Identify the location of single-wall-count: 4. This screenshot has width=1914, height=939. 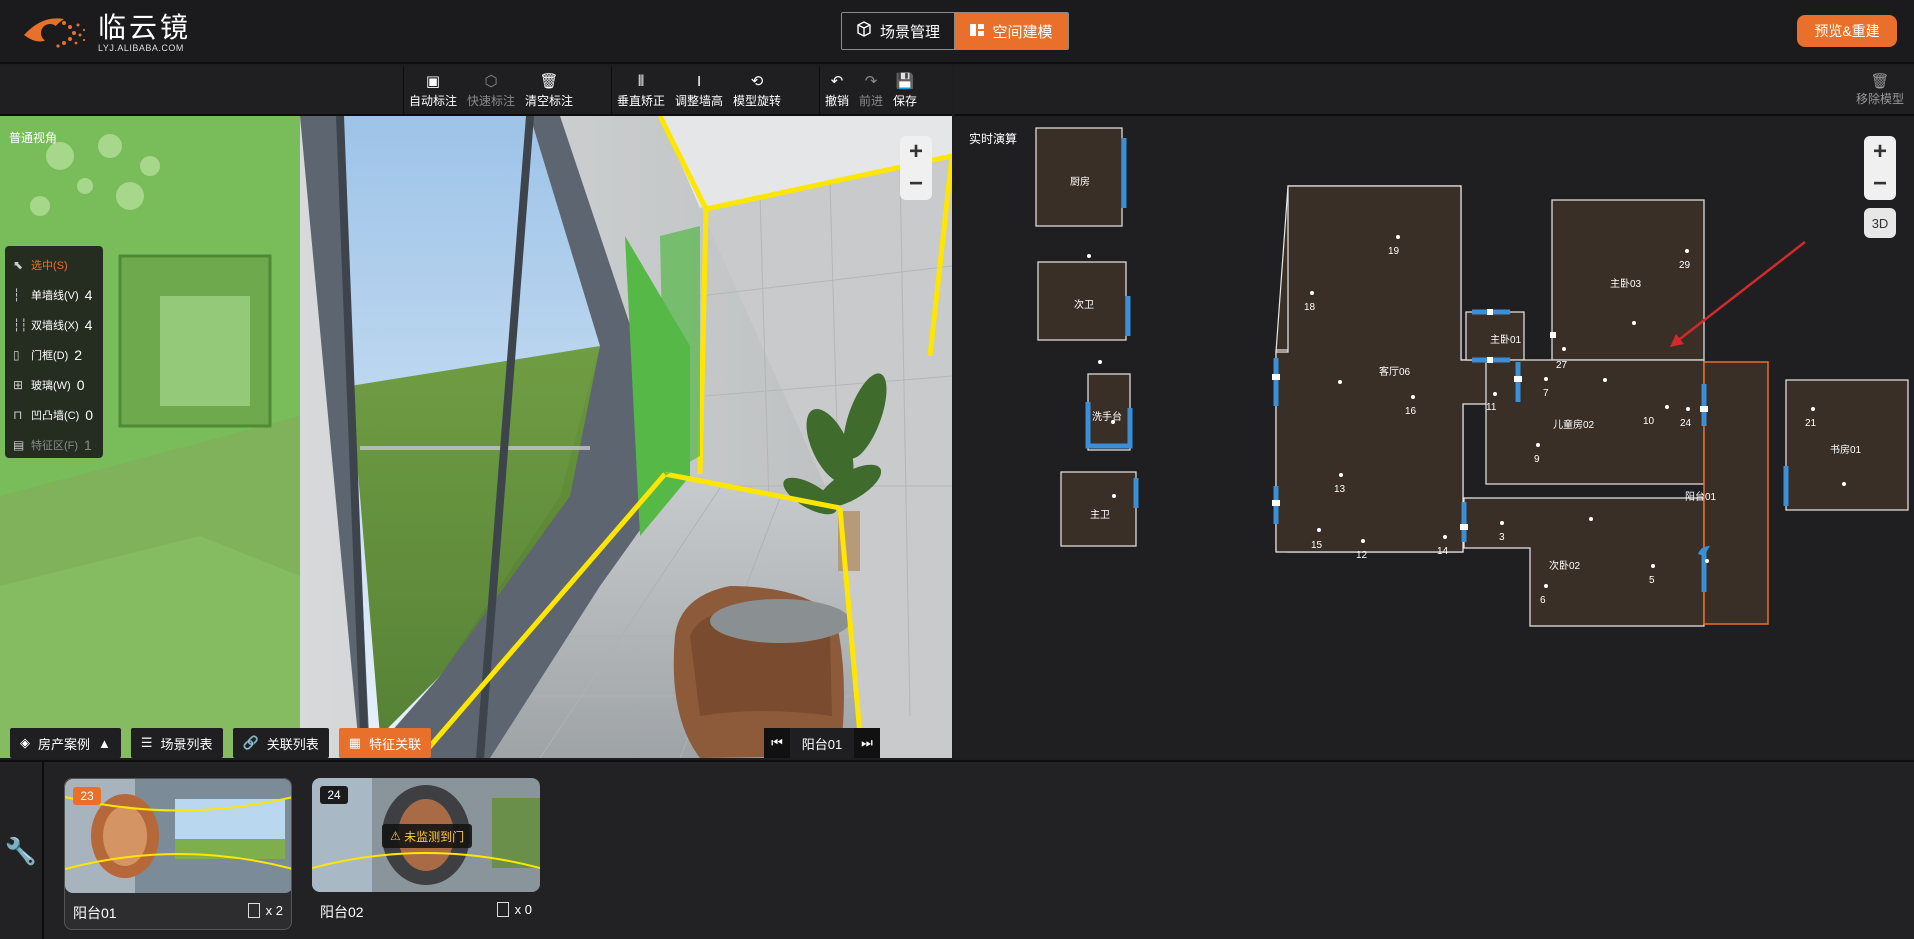
(88, 295).